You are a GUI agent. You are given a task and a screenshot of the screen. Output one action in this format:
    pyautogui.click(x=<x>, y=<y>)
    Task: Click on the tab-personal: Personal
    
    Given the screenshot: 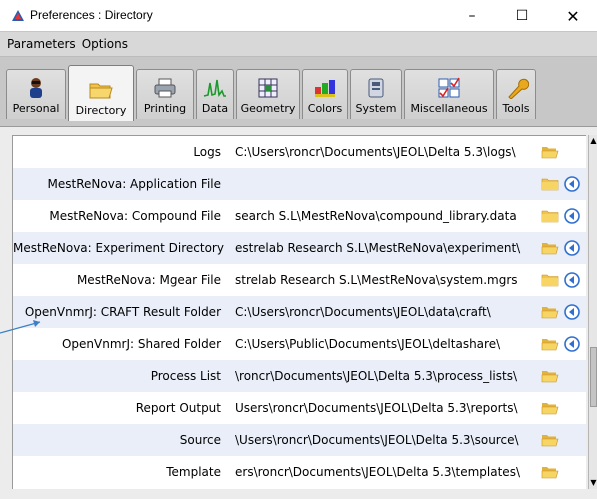 What is the action you would take?
    pyautogui.click(x=36, y=94)
    